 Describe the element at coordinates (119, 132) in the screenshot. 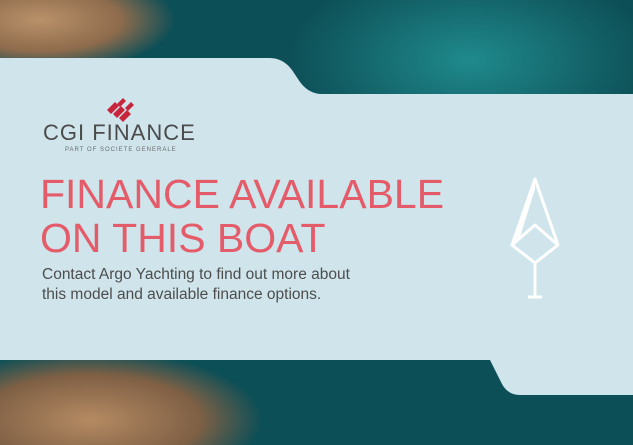

I see `brand-name: CGI FINANCE` at that location.